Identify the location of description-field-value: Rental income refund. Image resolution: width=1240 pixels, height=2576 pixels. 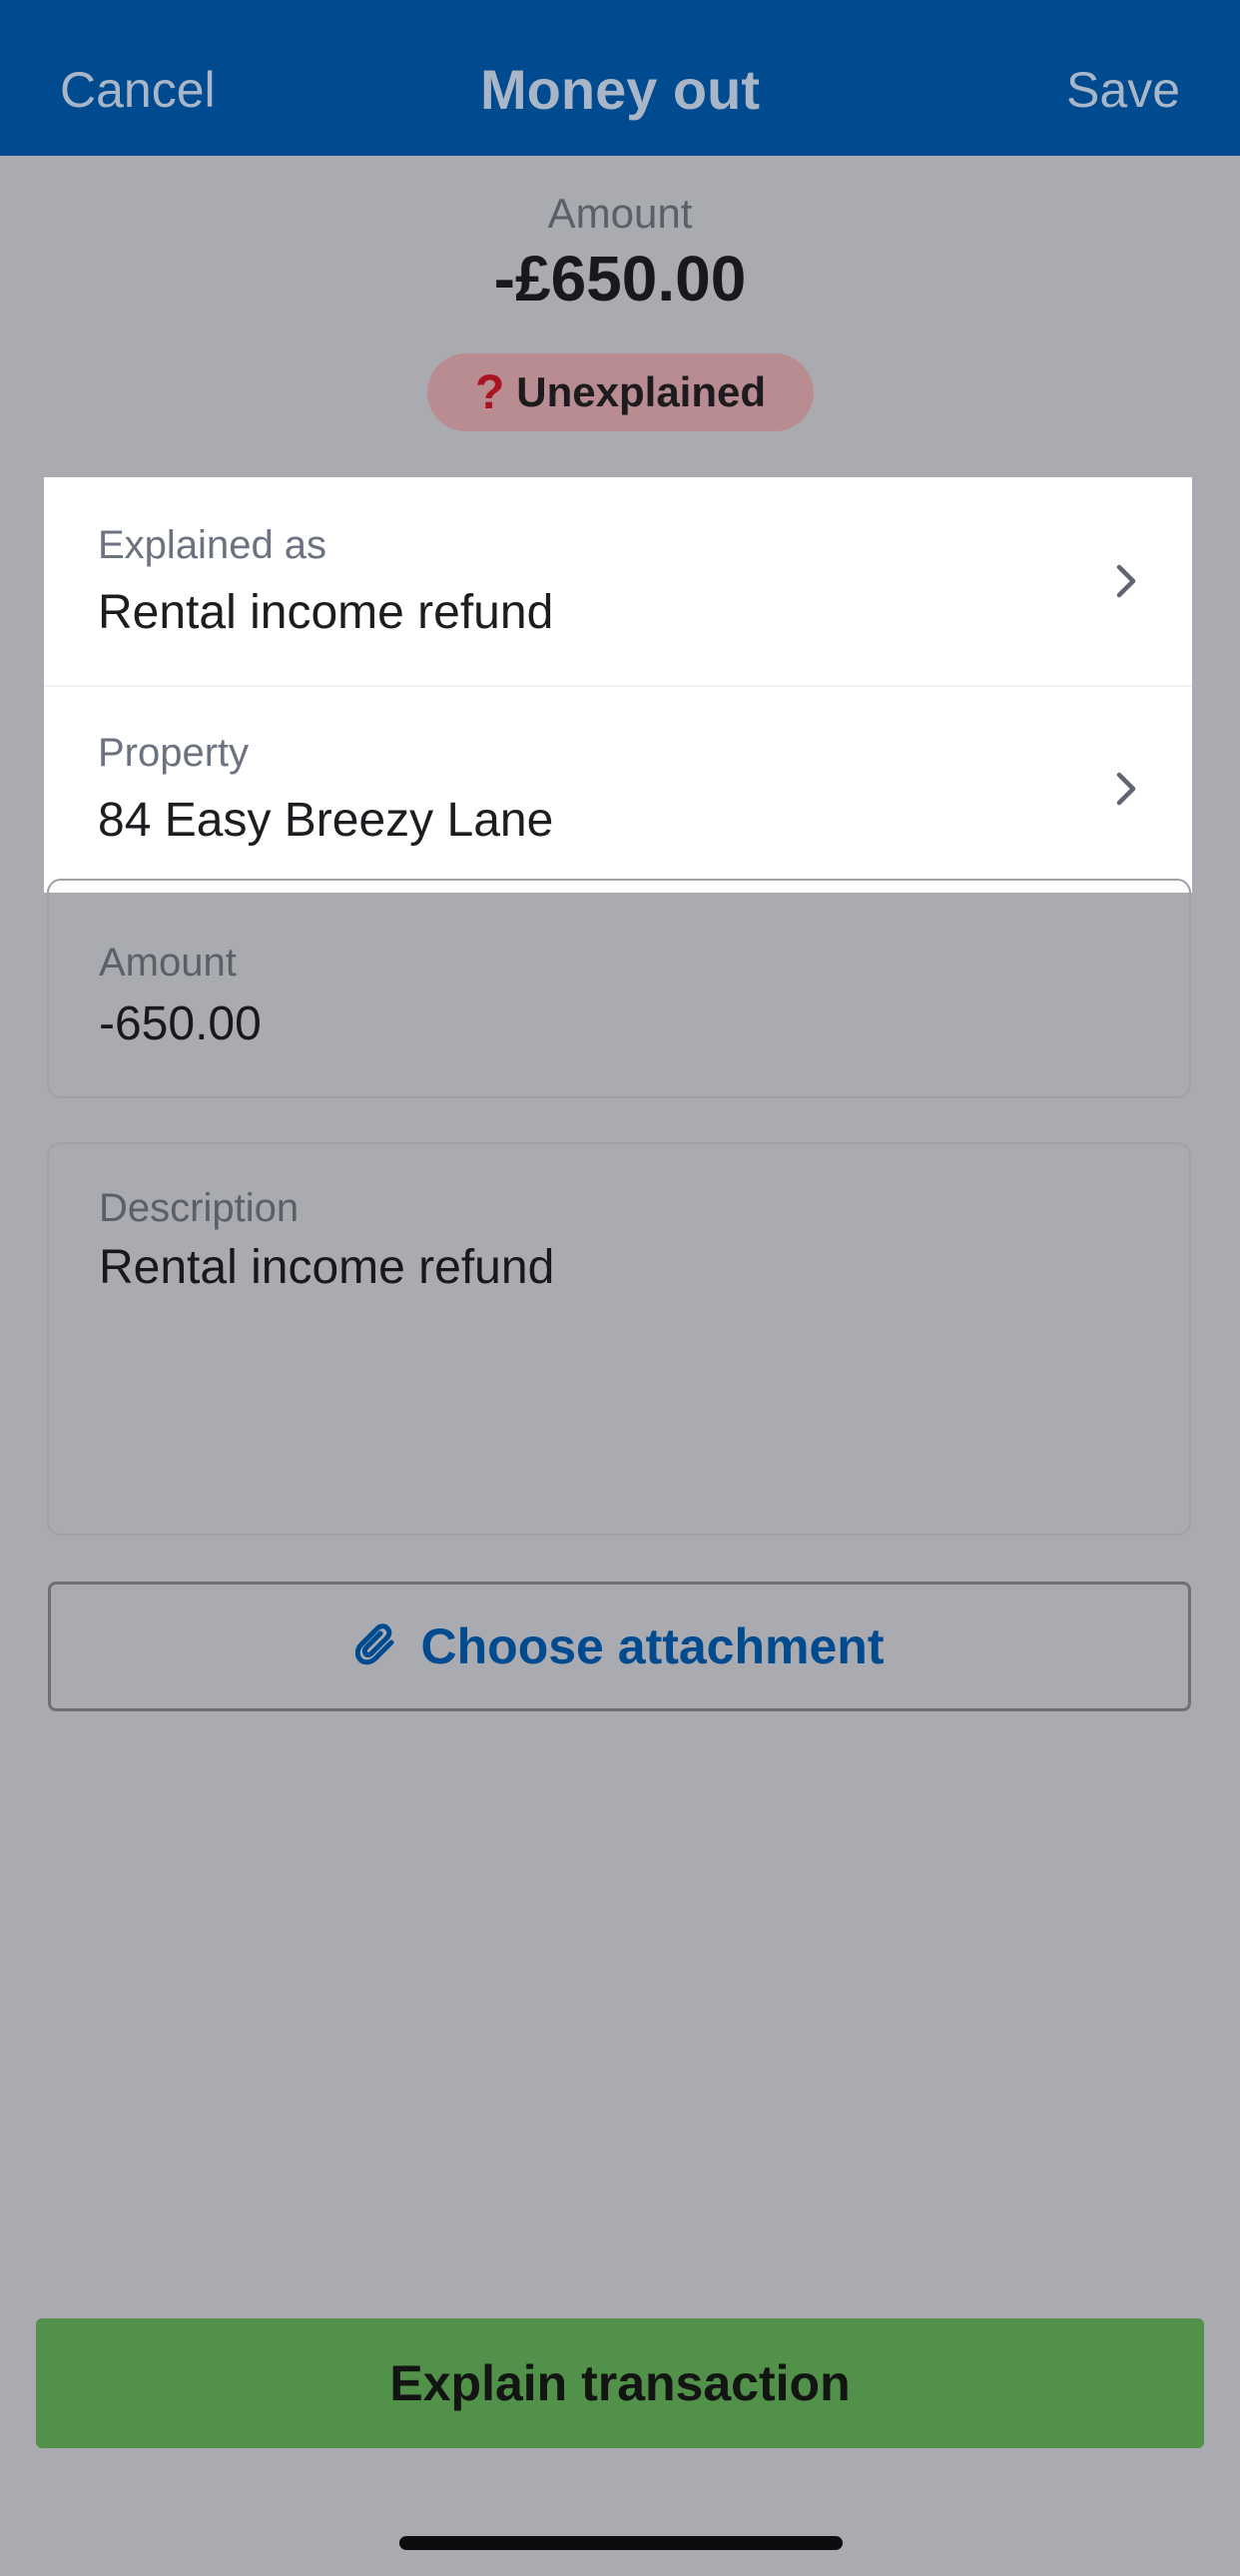
(327, 1268).